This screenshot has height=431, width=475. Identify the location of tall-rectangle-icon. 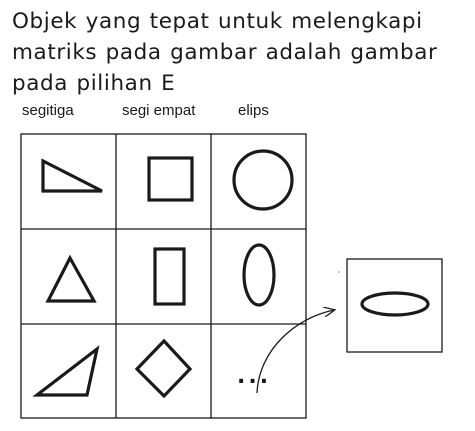
(169, 276).